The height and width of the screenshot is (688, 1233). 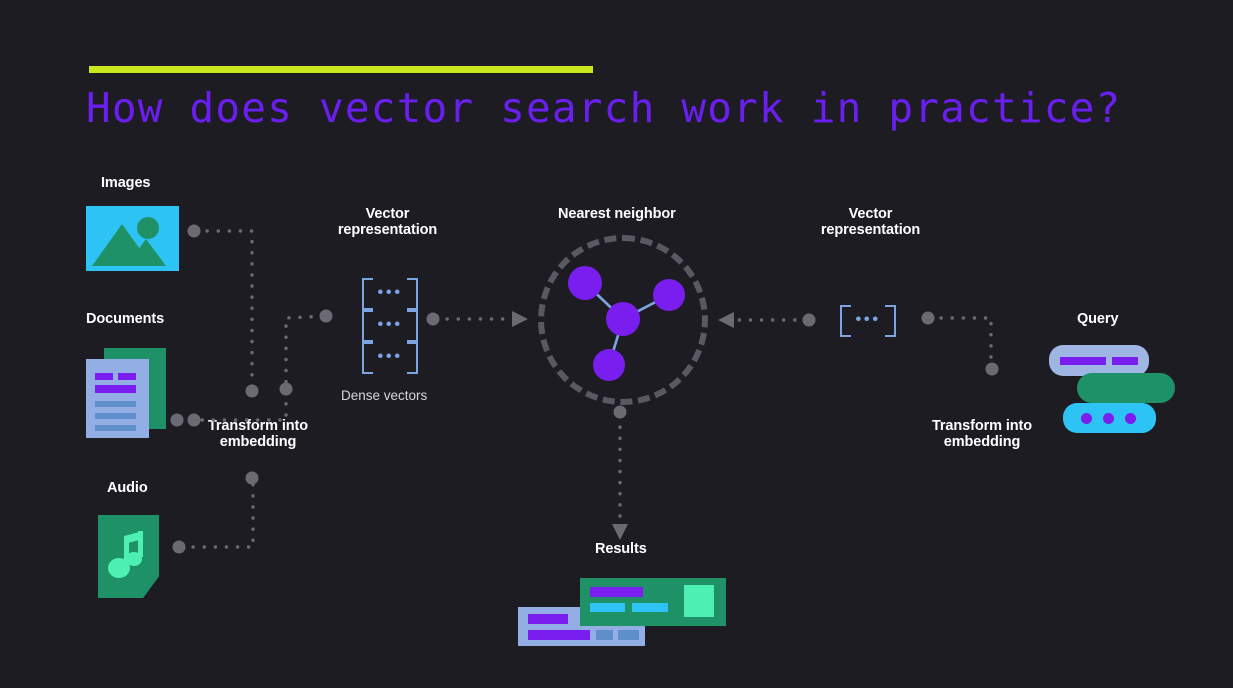 I want to click on connector-images, so click(x=224, y=310).